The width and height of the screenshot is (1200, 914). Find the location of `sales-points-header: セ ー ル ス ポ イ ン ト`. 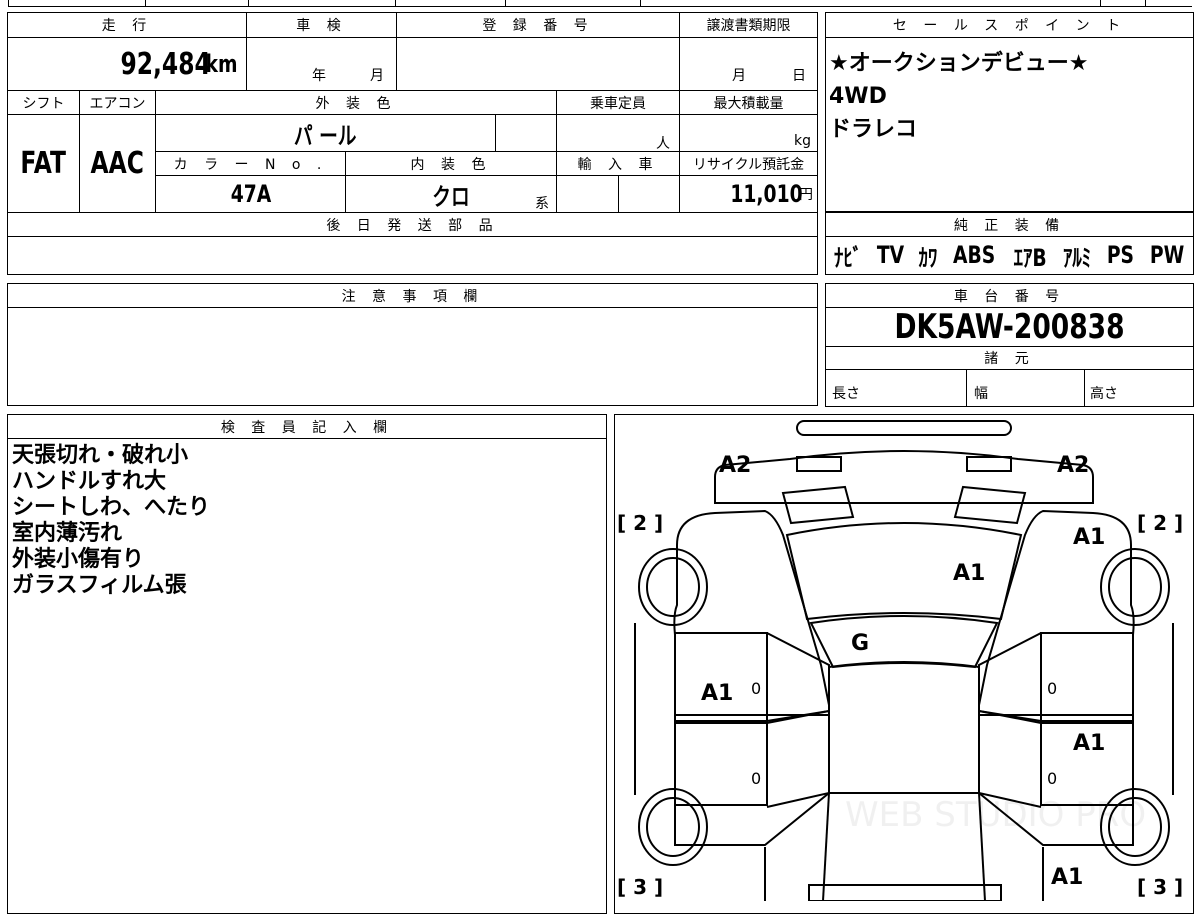

sales-points-header: セ ー ル ス ポ イ ン ト is located at coordinates (1009, 25).